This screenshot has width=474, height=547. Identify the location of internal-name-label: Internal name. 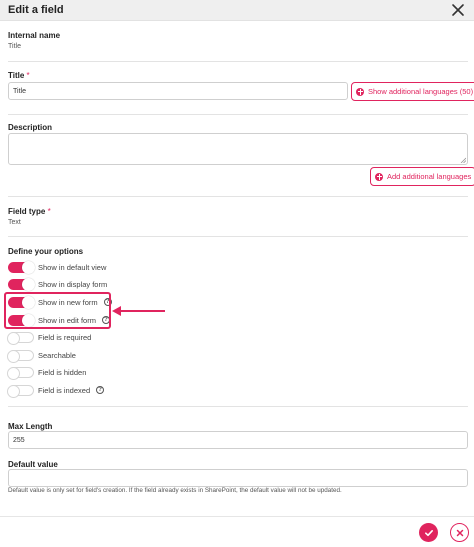
(34, 35).